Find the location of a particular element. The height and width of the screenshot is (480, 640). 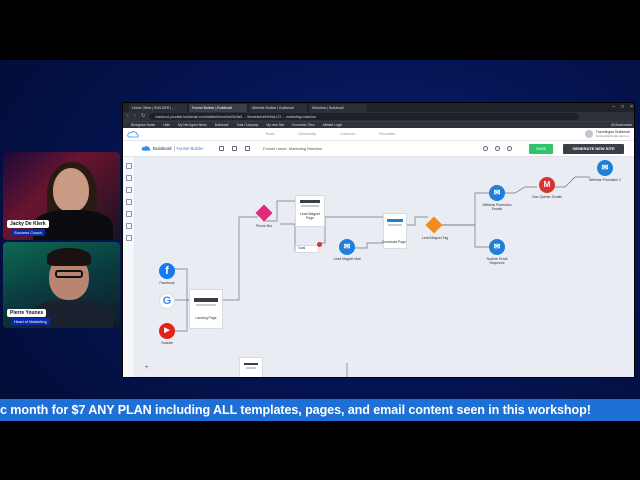

list-icon is located at coordinates (247, 148).